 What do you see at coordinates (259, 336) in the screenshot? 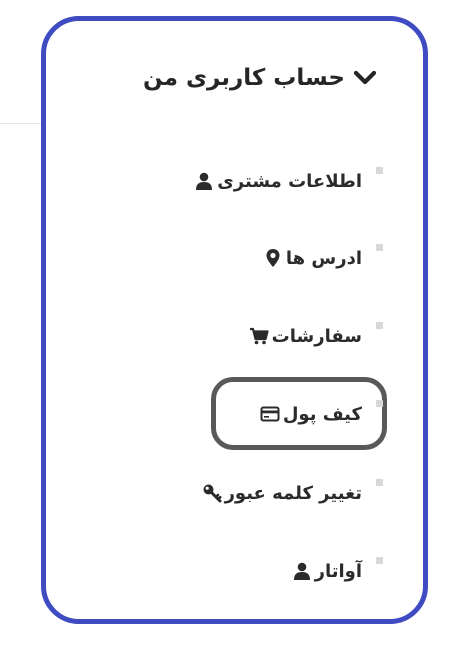
I see `shopping-cart-icon` at bounding box center [259, 336].